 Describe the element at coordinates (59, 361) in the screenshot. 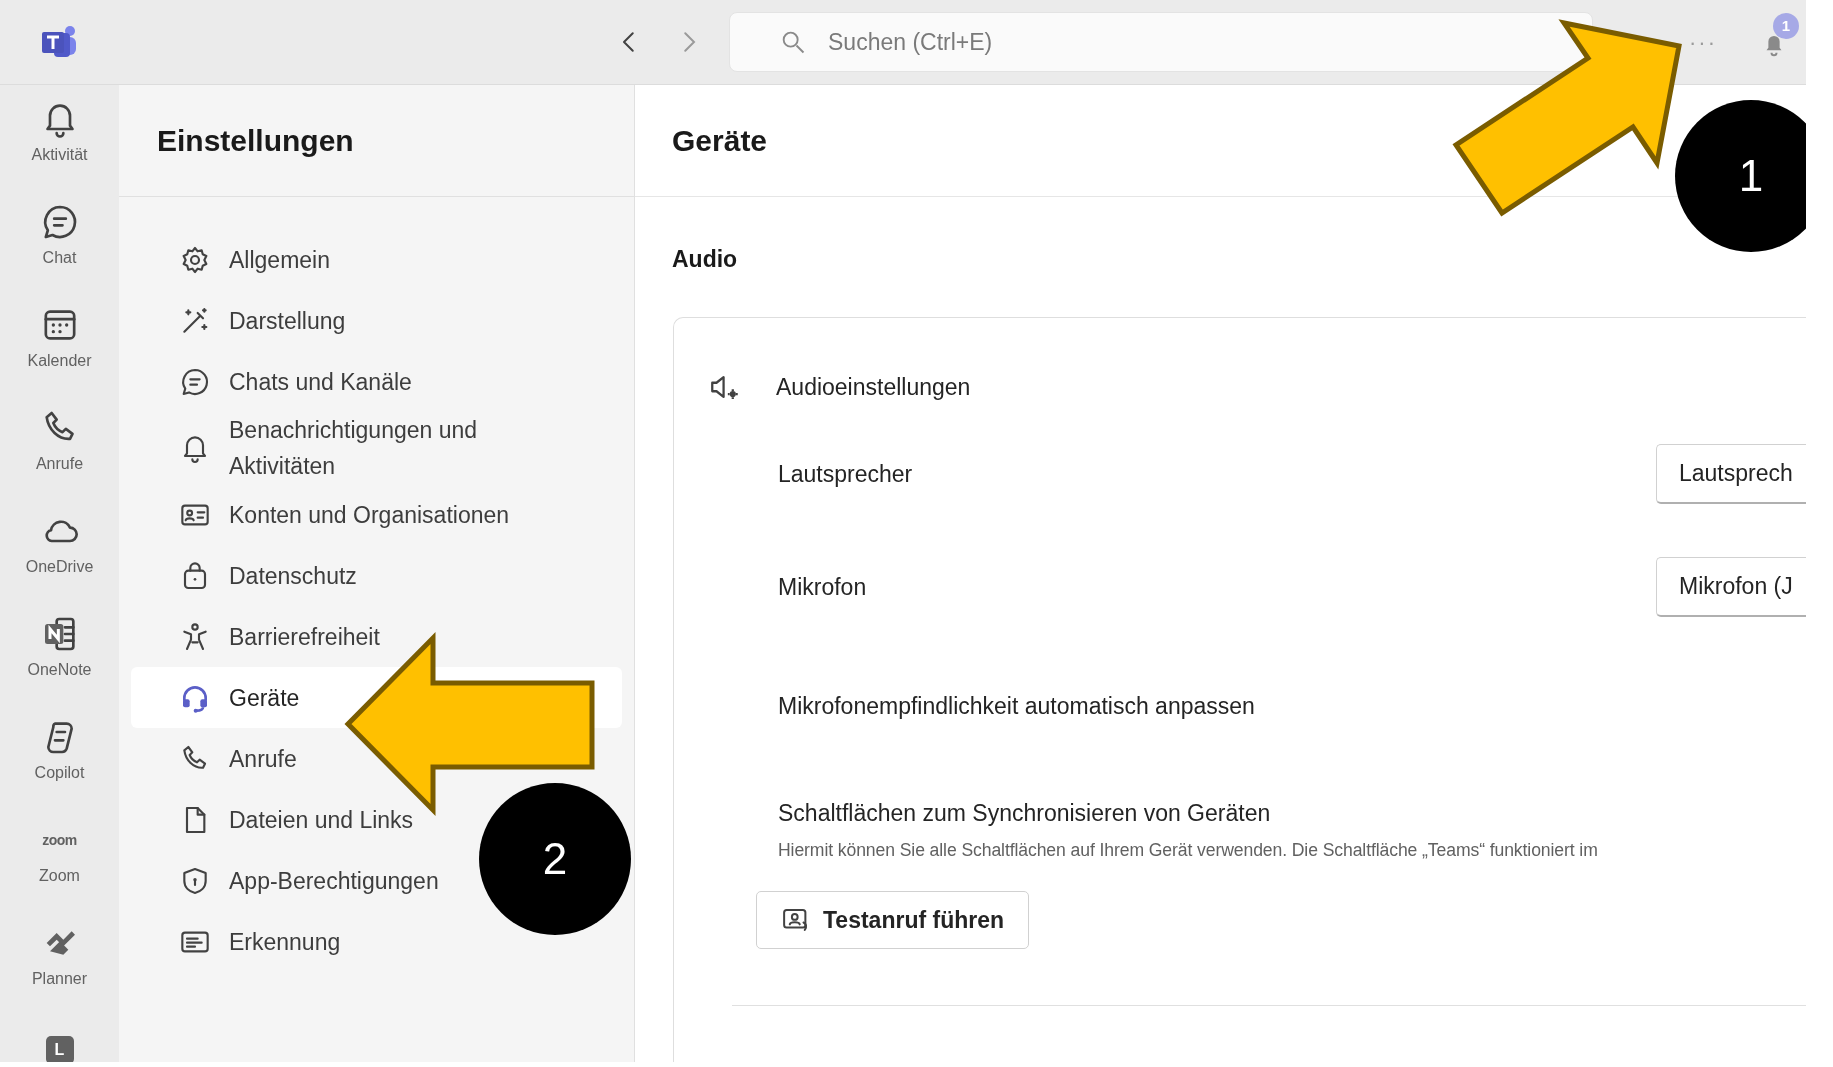

I see `rail-label: Kalender` at that location.